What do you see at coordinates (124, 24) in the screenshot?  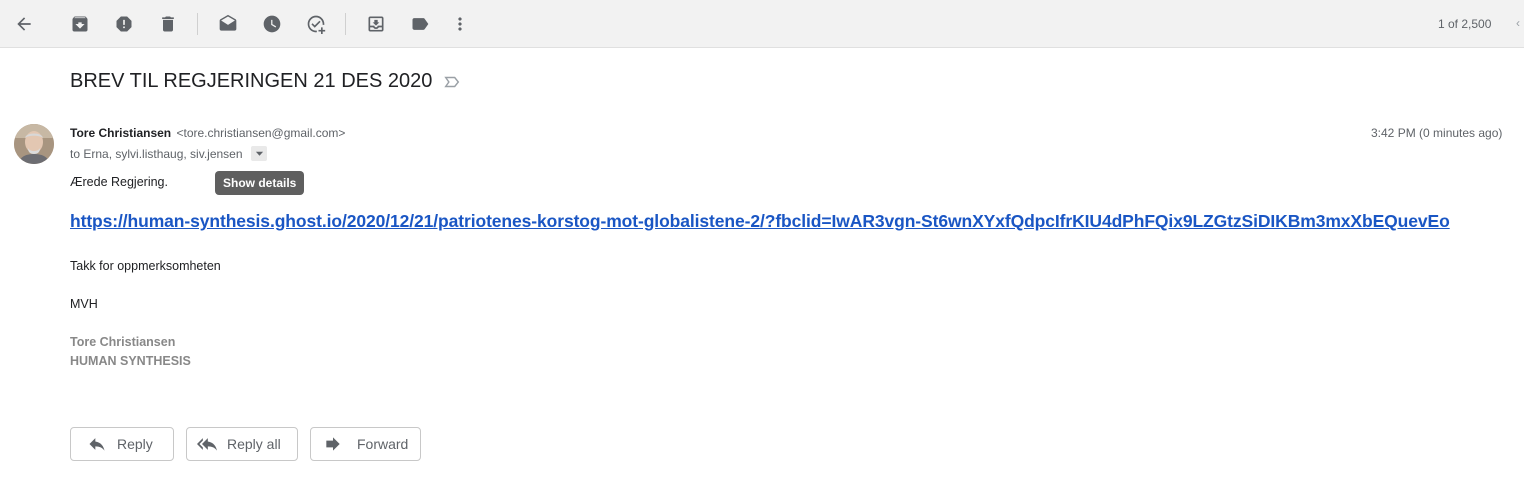 I see `report-spam-icon` at bounding box center [124, 24].